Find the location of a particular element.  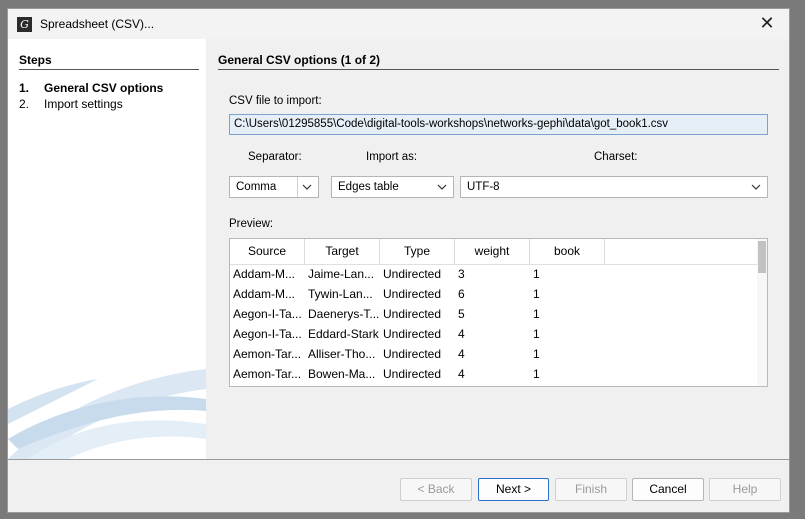

back-button: < Back is located at coordinates (436, 489).